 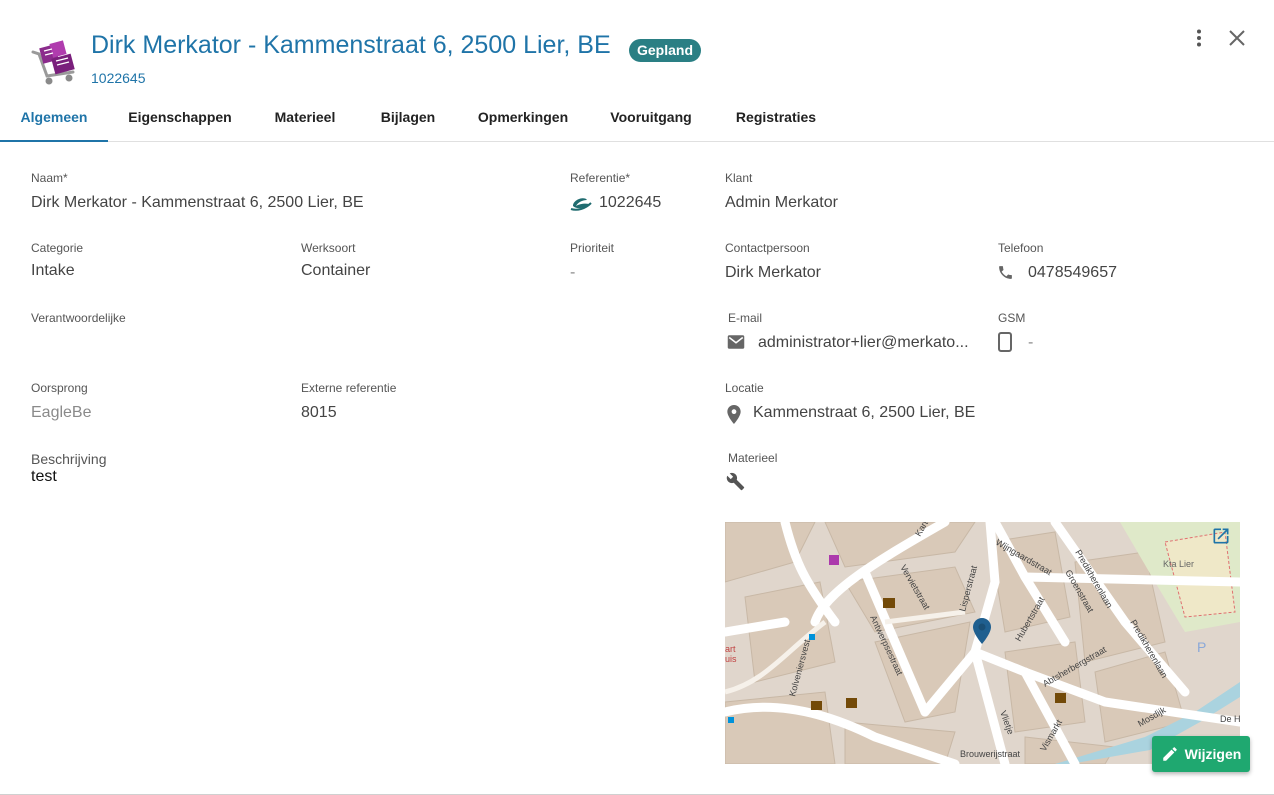 What do you see at coordinates (69, 459) in the screenshot?
I see `beschrijving-label: Beschrijving` at bounding box center [69, 459].